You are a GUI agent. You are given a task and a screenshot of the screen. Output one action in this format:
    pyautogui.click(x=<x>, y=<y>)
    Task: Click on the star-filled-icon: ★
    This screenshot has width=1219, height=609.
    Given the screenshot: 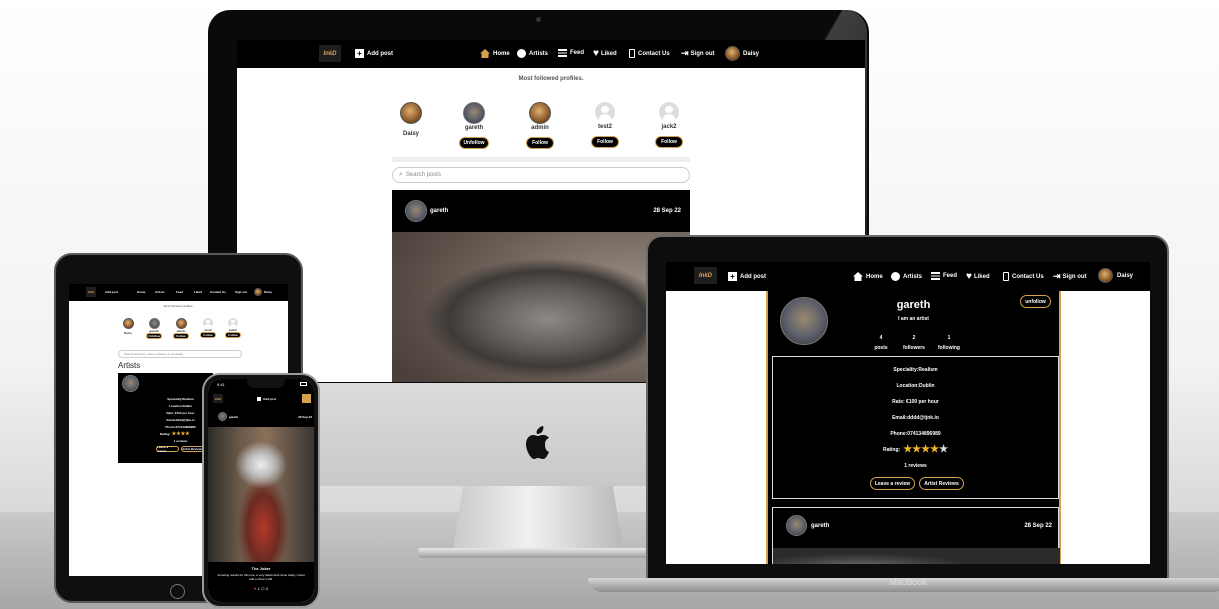 What is the action you would take?
    pyautogui.click(x=926, y=449)
    